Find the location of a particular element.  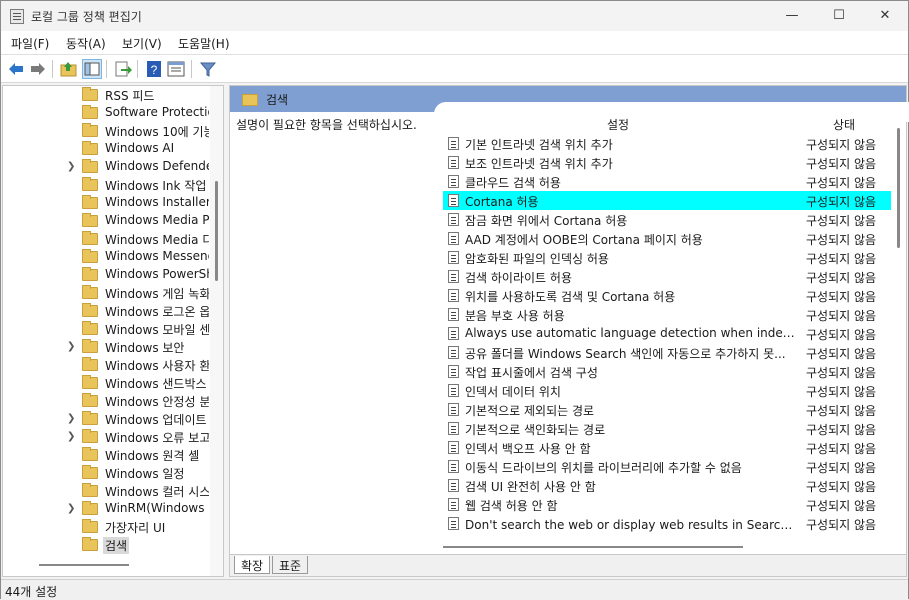

tree-item: RSS 피드 is located at coordinates (113, 95).